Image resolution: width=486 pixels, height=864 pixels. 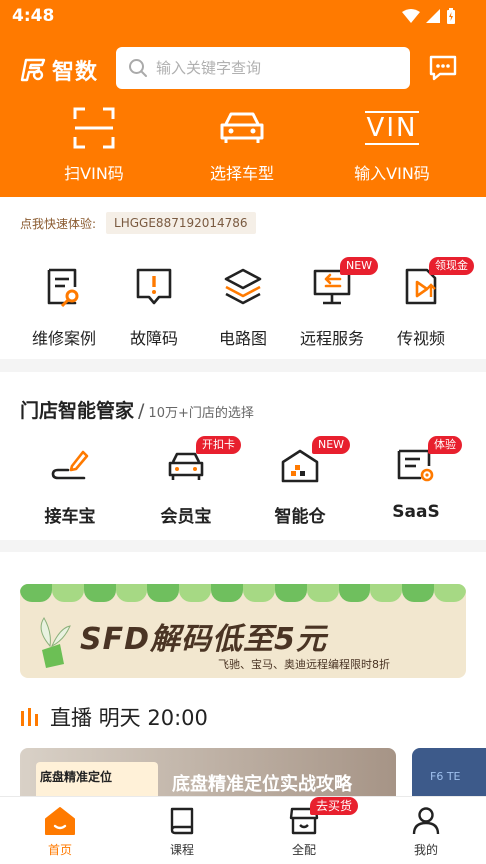 I want to click on open-card-badge: 开扣卡, so click(x=218, y=445).